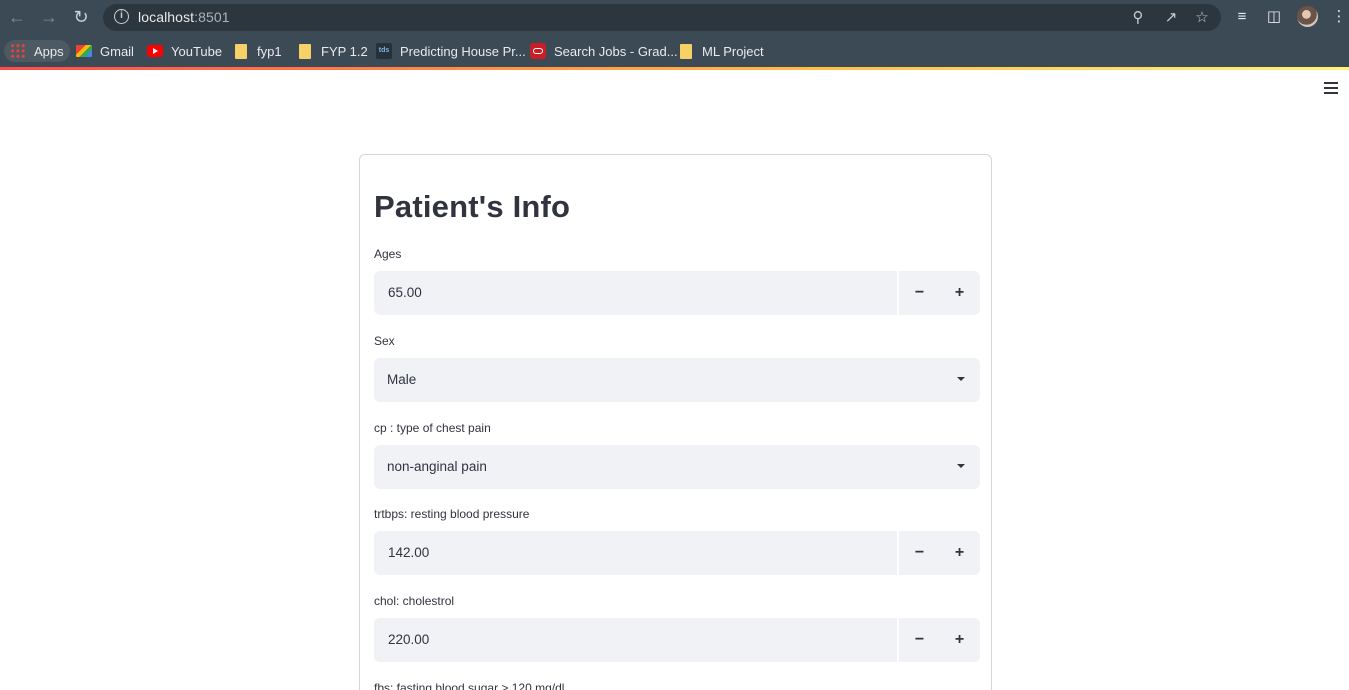 This screenshot has height=690, width=1349. Describe the element at coordinates (432, 428) in the screenshot. I see `chest-pain-label: cp : type of chest pain` at that location.